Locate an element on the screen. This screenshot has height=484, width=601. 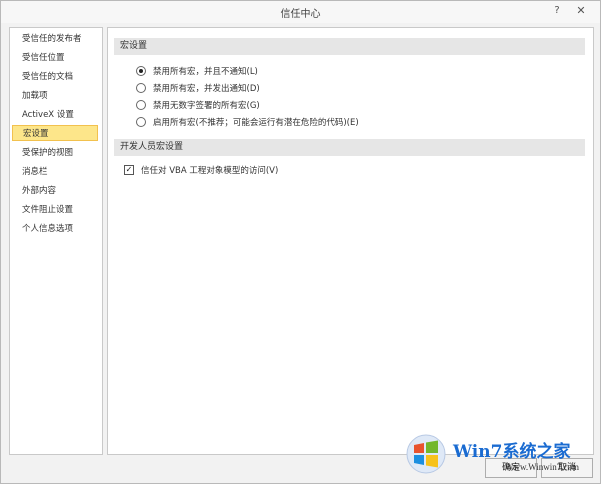
sidebar-item-trusted-locations: 受信任位置 is located at coordinates (55, 58).